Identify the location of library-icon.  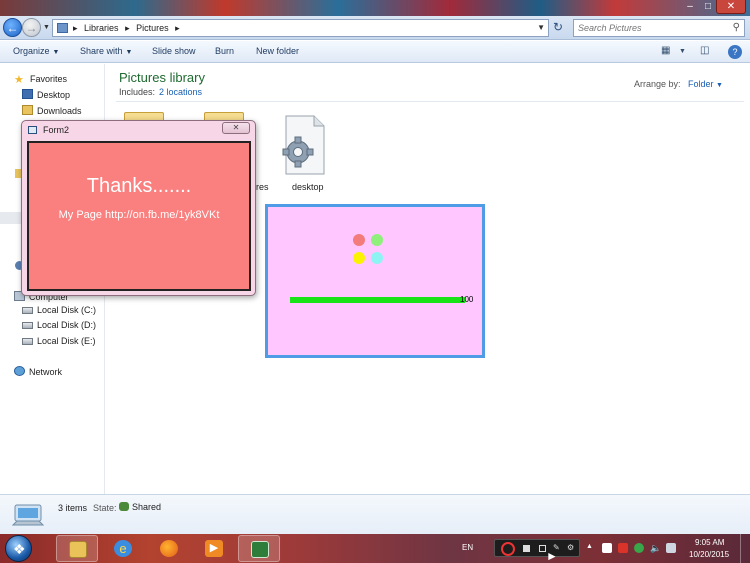
(62, 28).